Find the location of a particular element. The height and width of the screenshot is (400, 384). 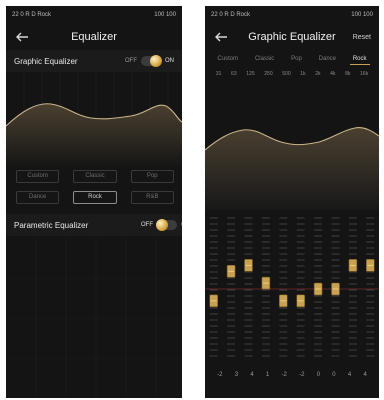

preset-rock: Rock is located at coordinates (95, 197).